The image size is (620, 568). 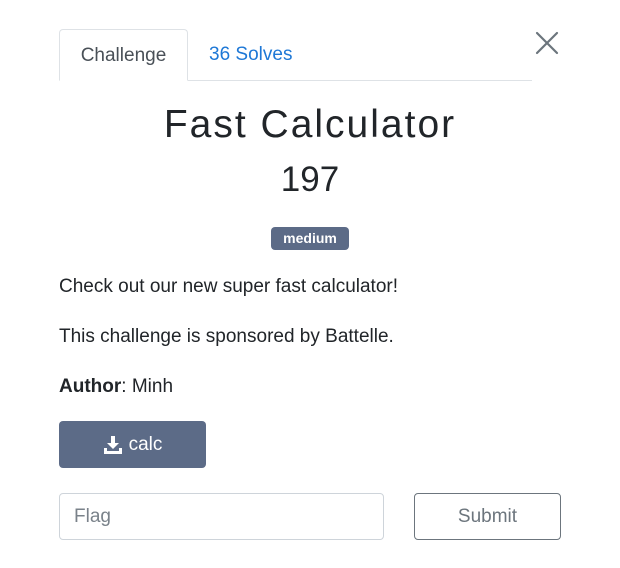 I want to click on description-line: This challenge is sponsored by Battelle., so click(x=226, y=336).